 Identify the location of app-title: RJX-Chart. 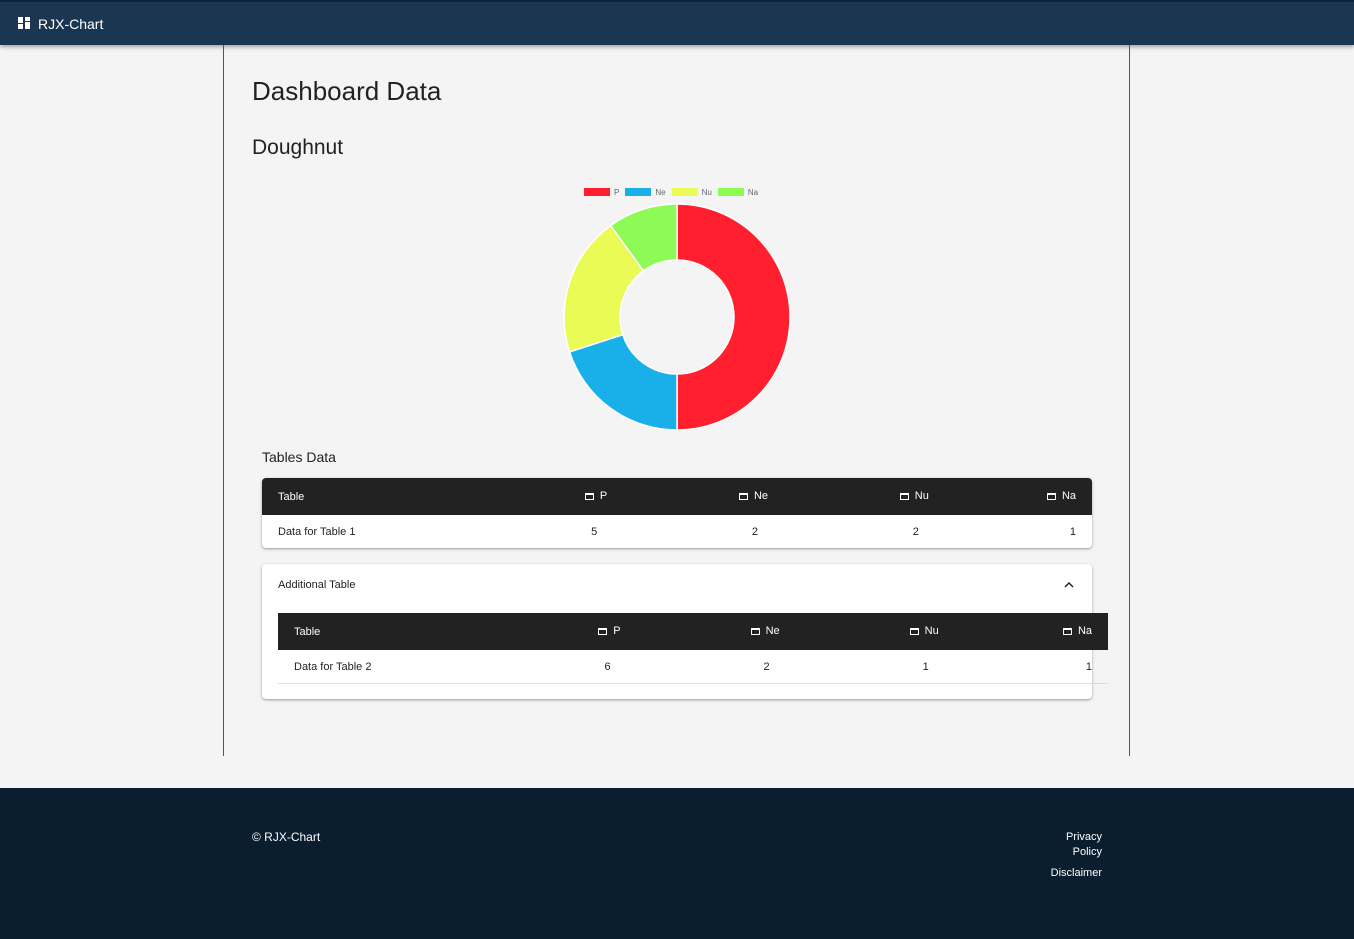
(70, 24).